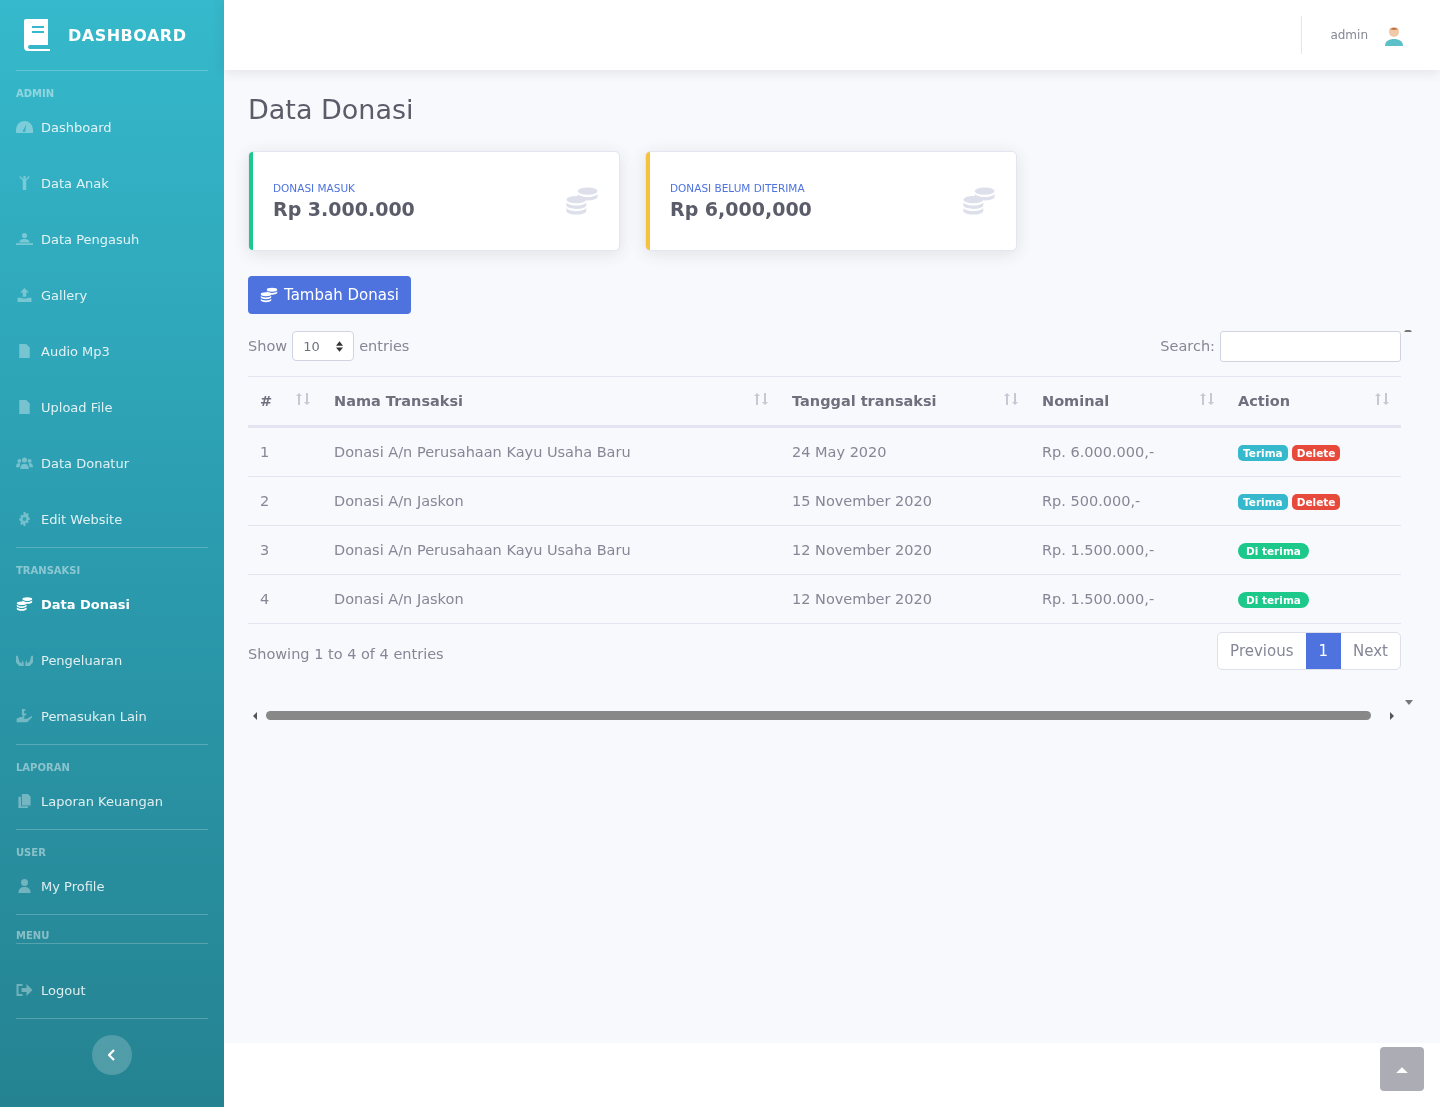 This screenshot has width=1440, height=1107. What do you see at coordinates (24, 801) in the screenshot?
I see `copy-icon` at bounding box center [24, 801].